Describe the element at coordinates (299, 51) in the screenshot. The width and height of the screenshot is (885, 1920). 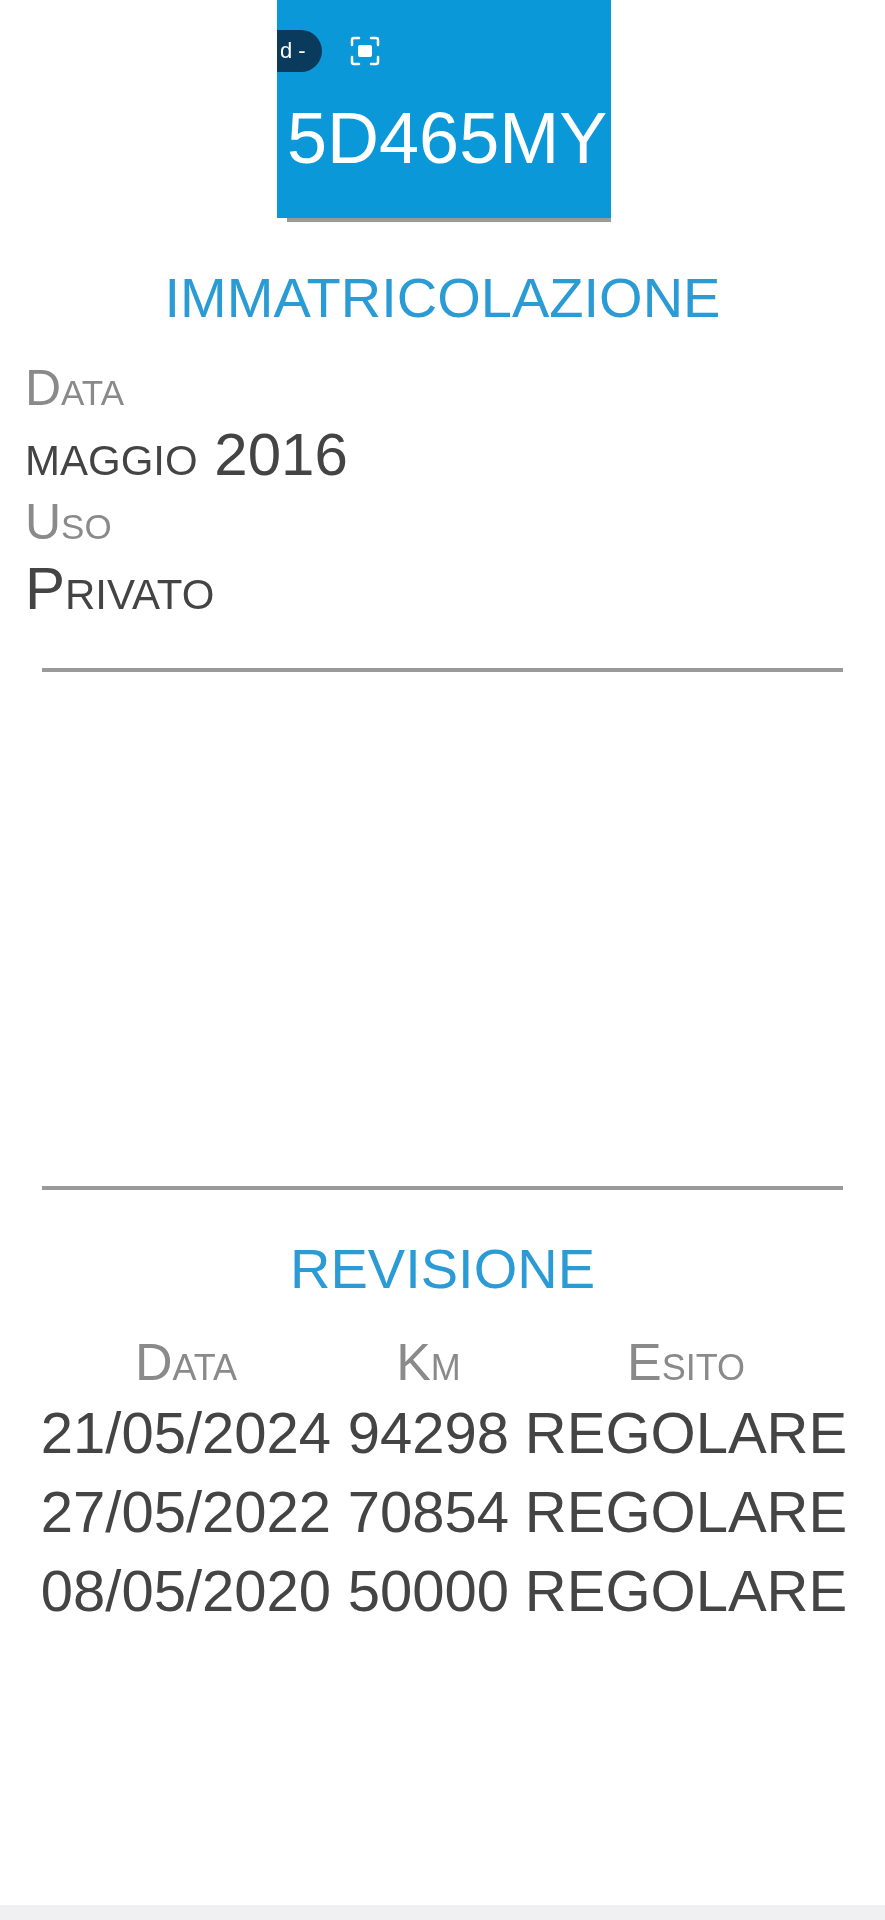
I see `pill-button: d -` at that location.